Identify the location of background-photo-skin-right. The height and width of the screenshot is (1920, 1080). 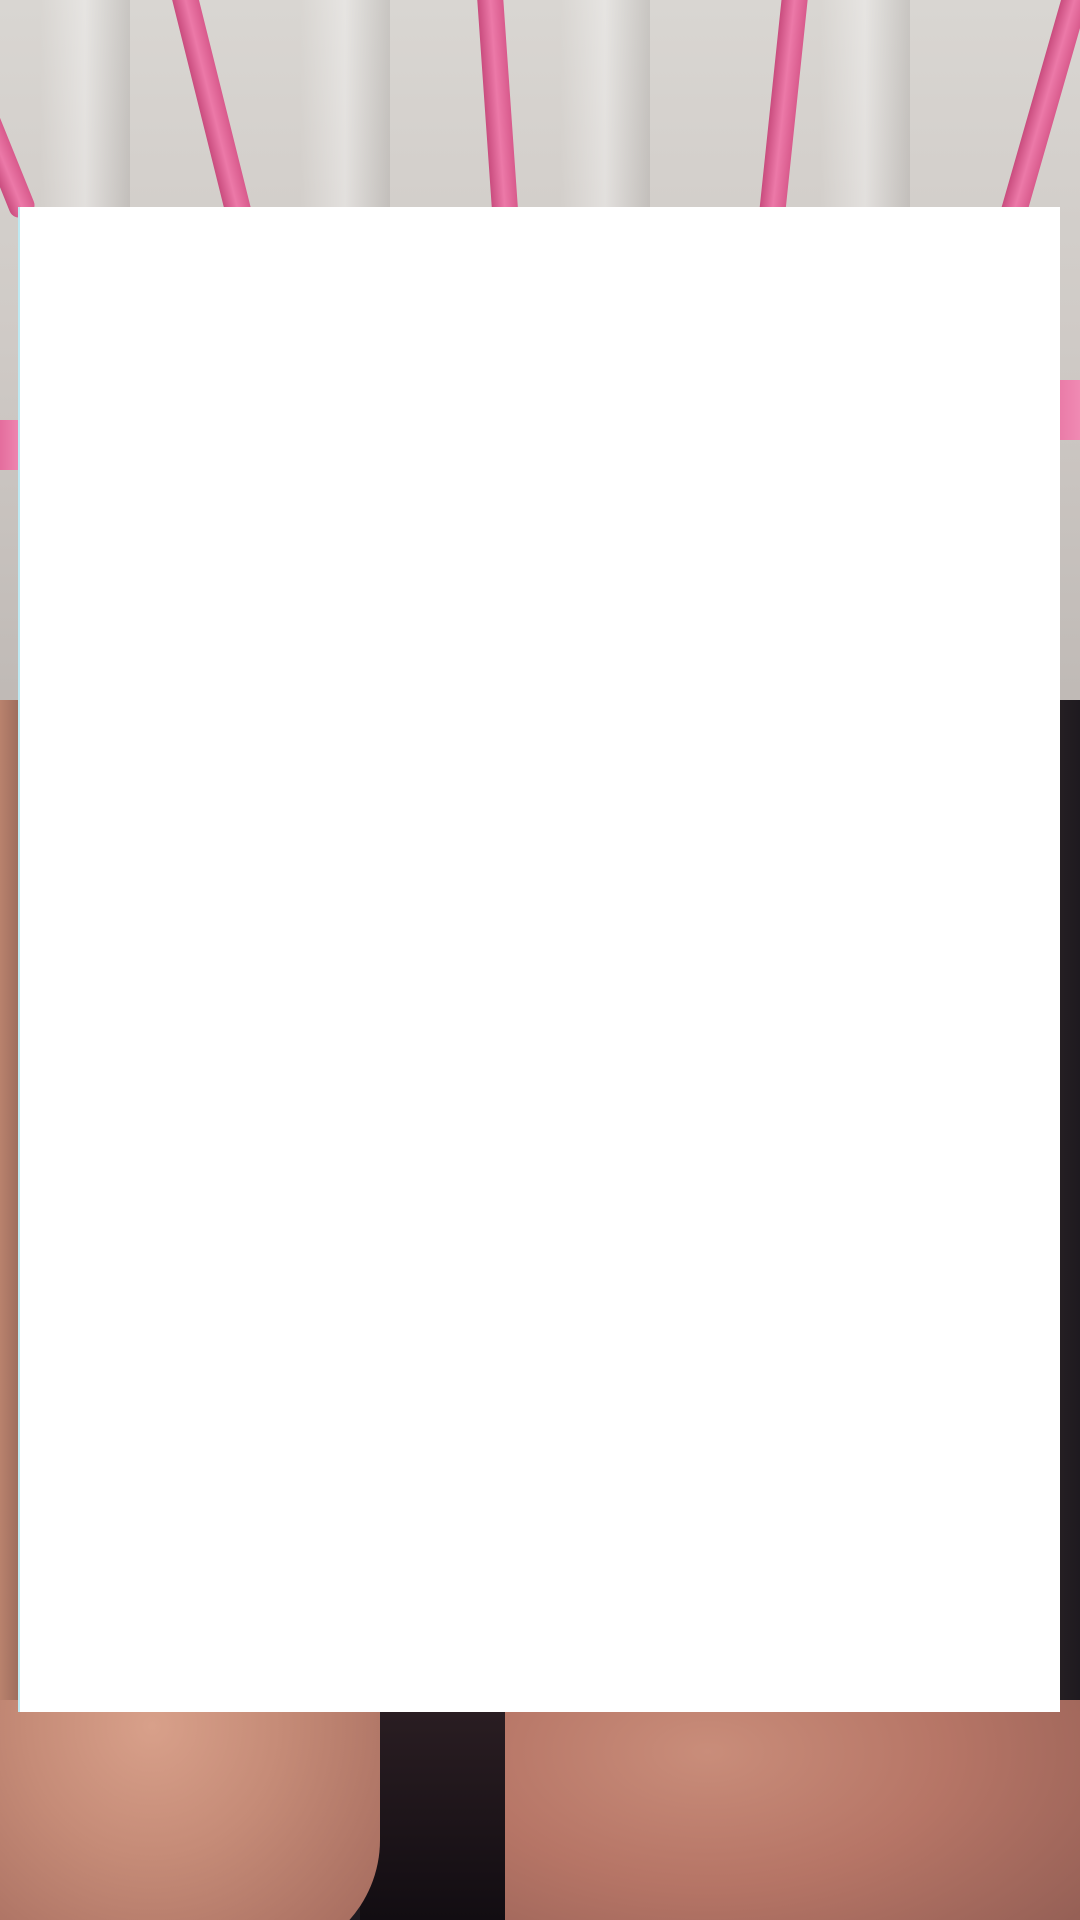
(792, 1810).